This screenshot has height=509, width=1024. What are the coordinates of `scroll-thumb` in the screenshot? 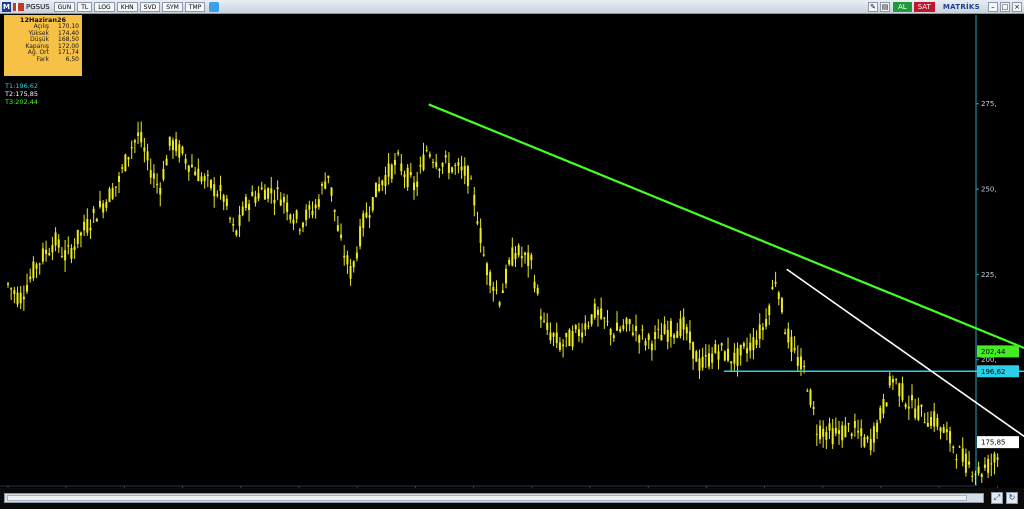 It's located at (487, 498).